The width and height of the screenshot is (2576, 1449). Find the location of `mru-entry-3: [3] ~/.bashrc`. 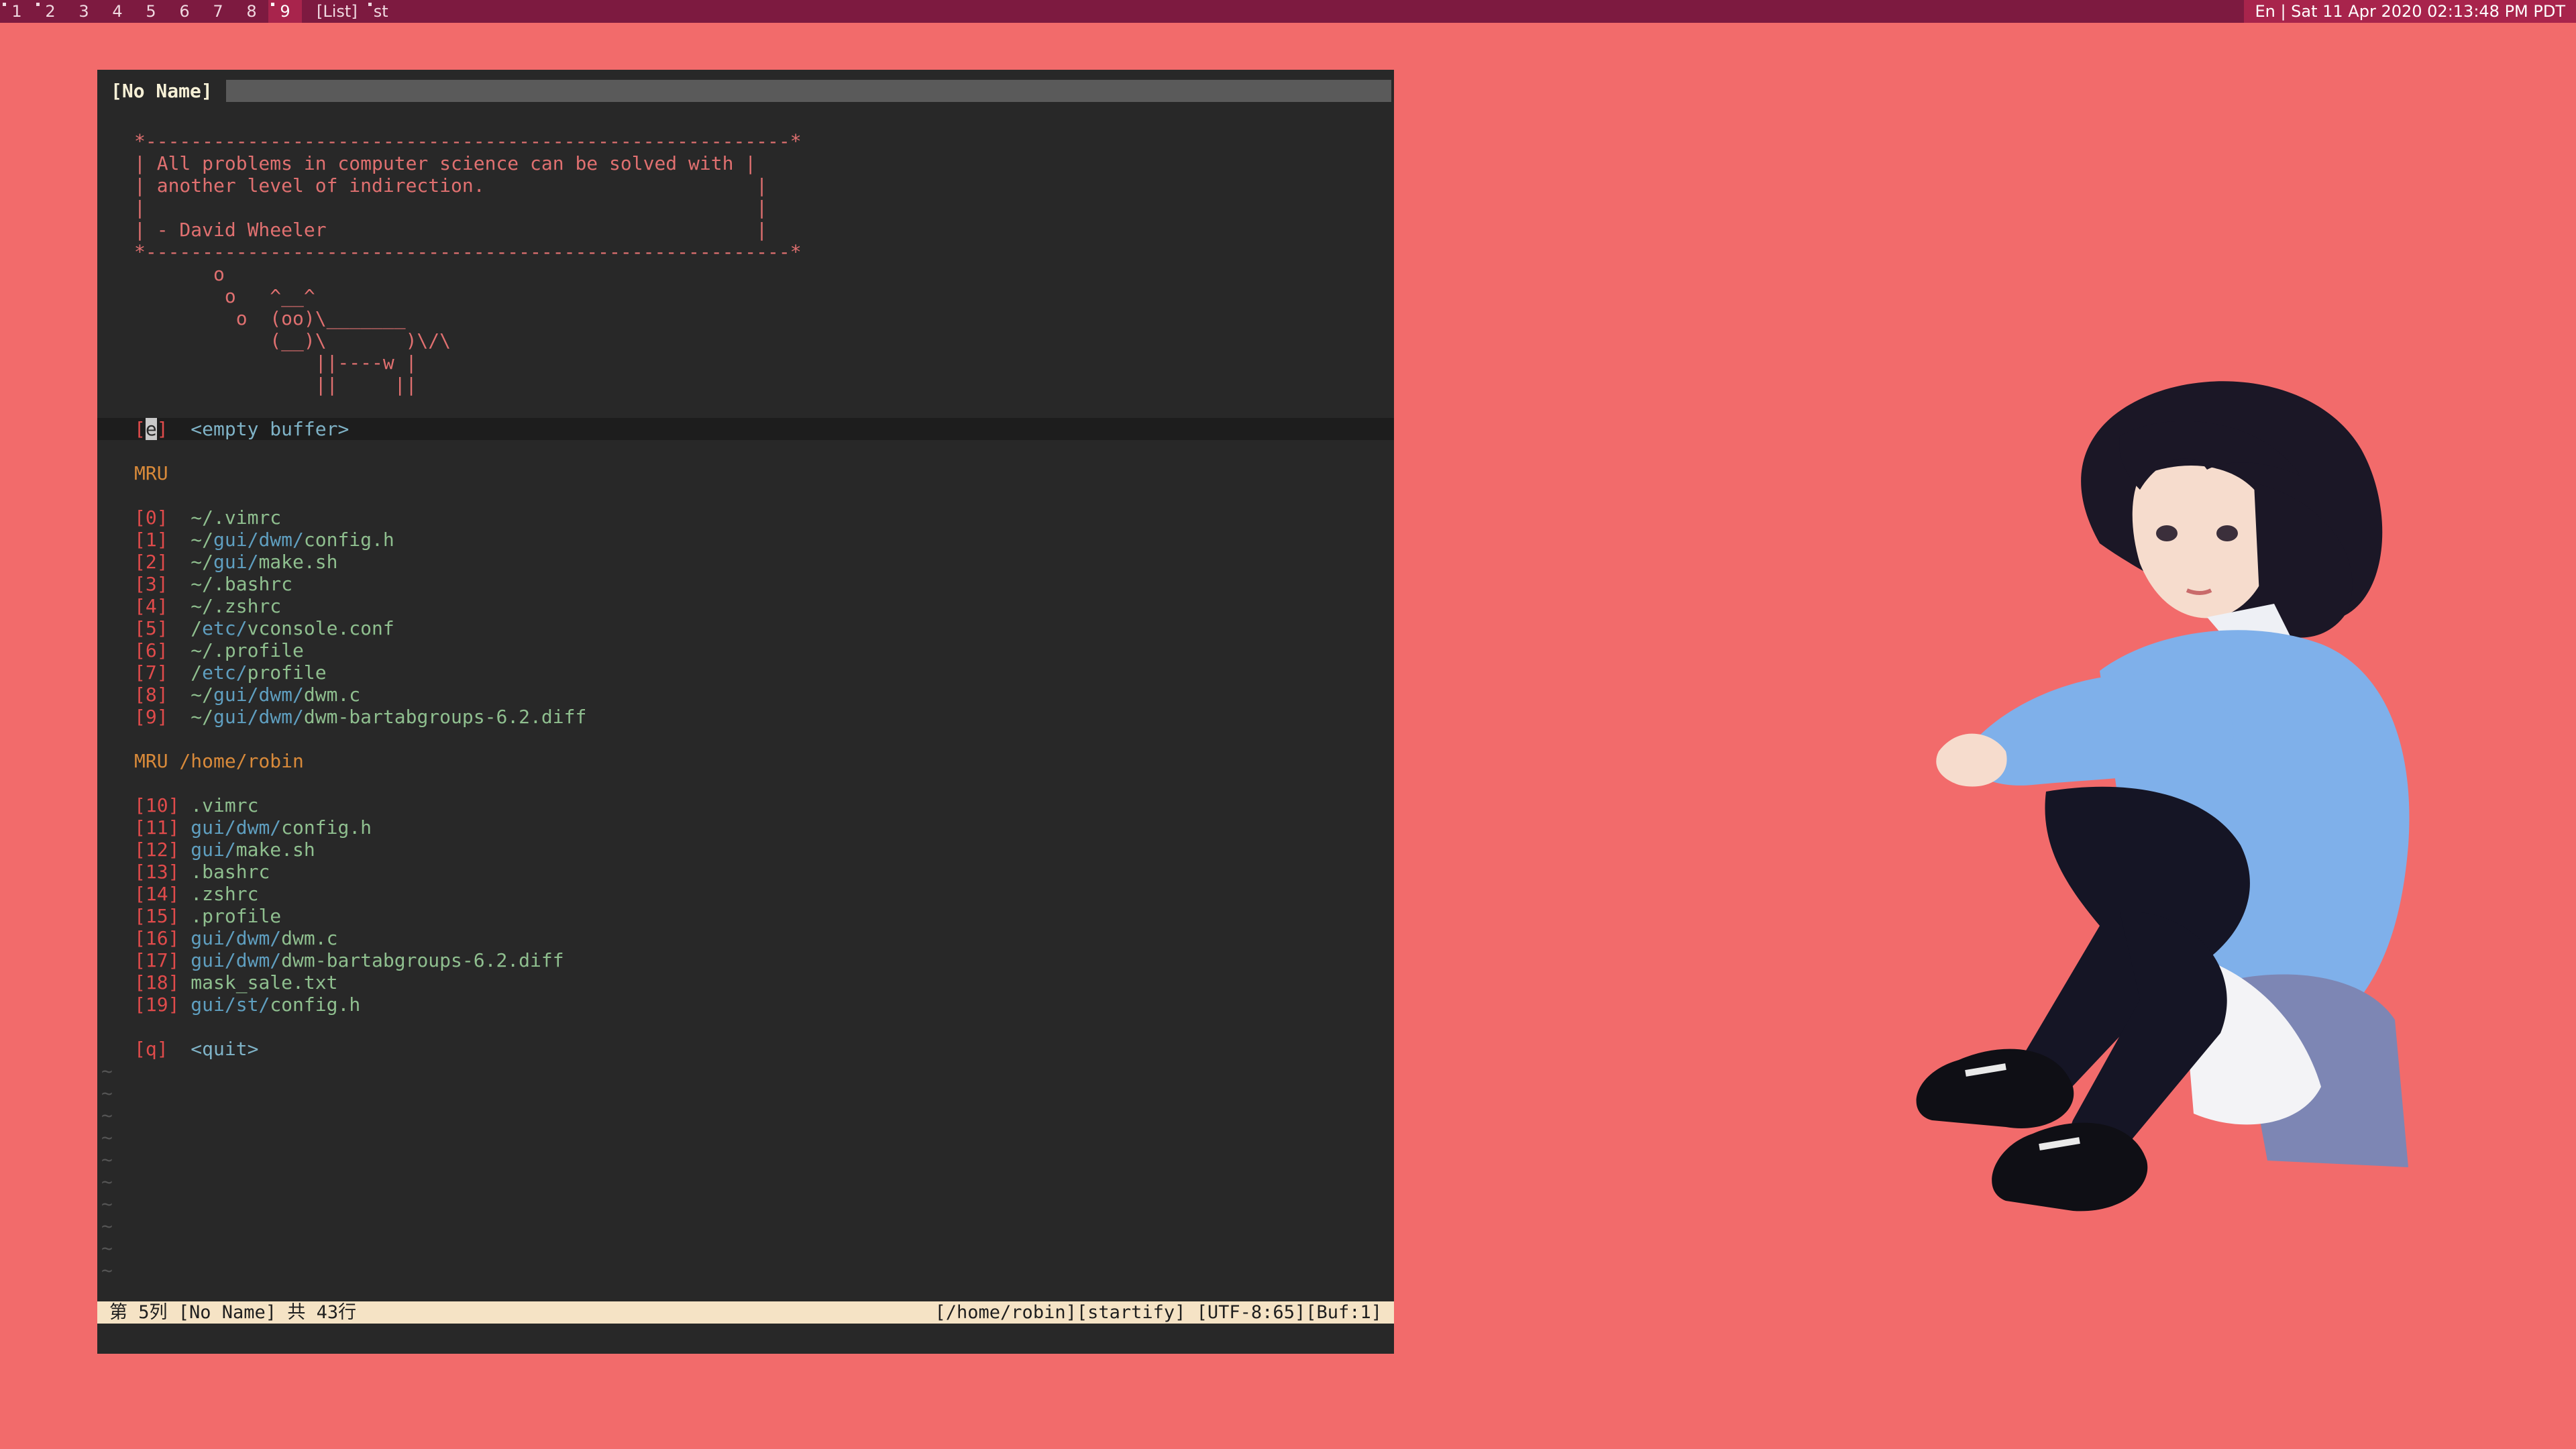

mru-entry-3: [3] ~/.bashrc is located at coordinates (745, 584).